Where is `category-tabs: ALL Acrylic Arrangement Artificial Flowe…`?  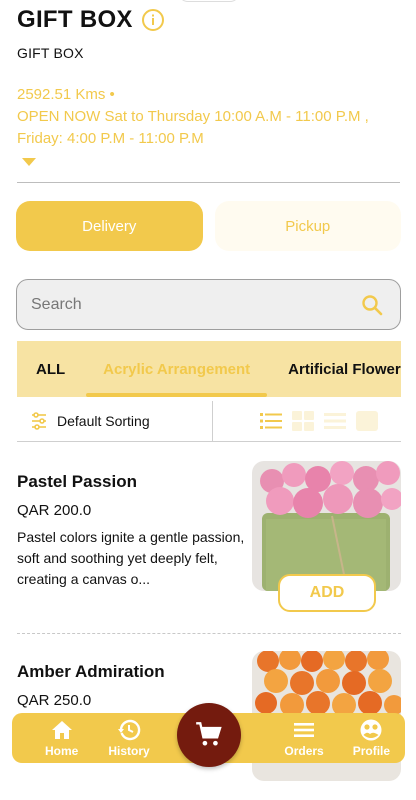
category-tabs: ALL Acrylic Arrangement Artificial Flowe… is located at coordinates (209, 369).